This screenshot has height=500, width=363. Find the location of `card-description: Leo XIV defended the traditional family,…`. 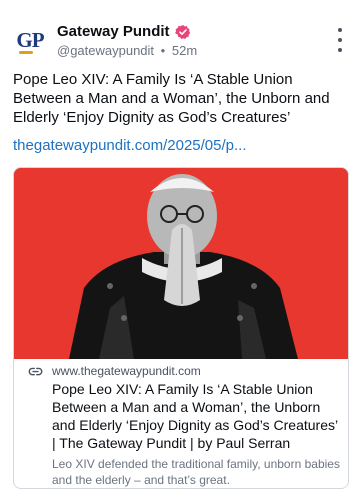

card-description: Leo XIV defended the traditional family,… is located at coordinates (196, 472).